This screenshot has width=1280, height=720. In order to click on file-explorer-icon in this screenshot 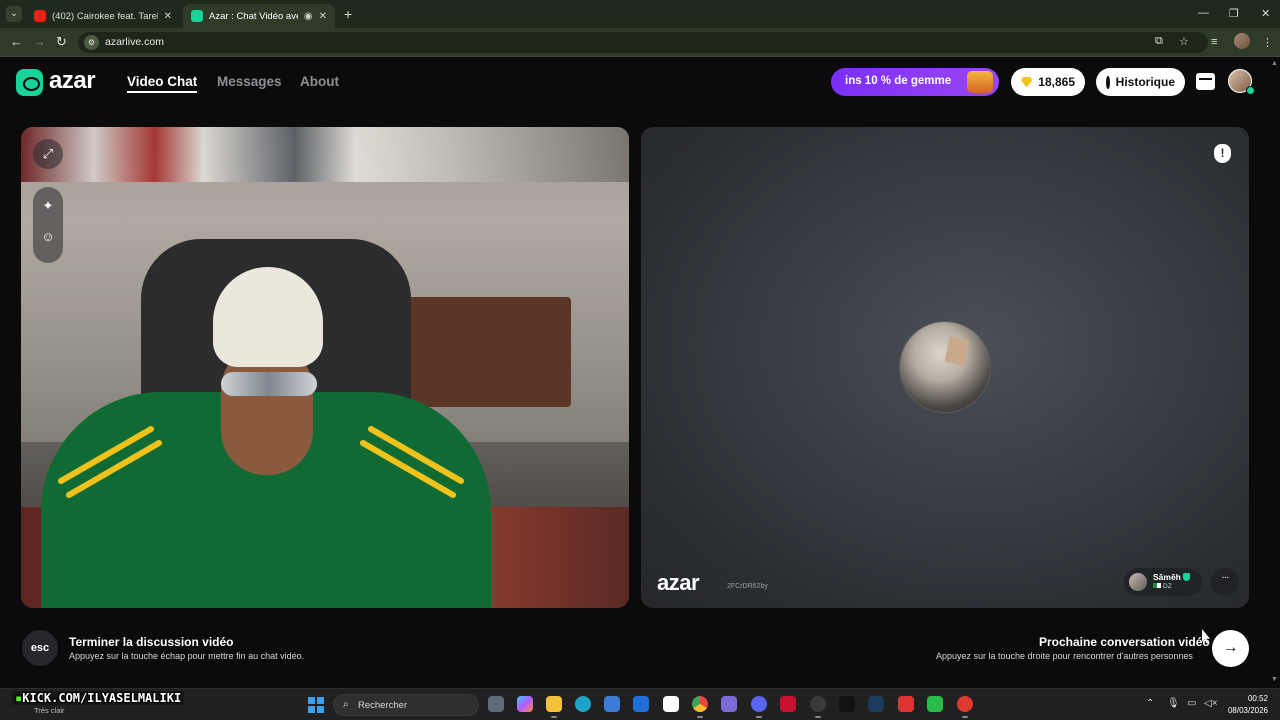, I will do `click(554, 707)`.